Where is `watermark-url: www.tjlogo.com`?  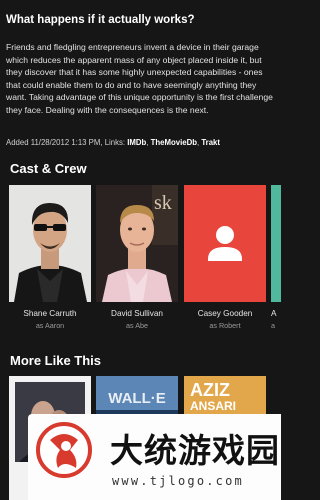
watermark-url: www.tjlogo.com is located at coordinates (178, 481).